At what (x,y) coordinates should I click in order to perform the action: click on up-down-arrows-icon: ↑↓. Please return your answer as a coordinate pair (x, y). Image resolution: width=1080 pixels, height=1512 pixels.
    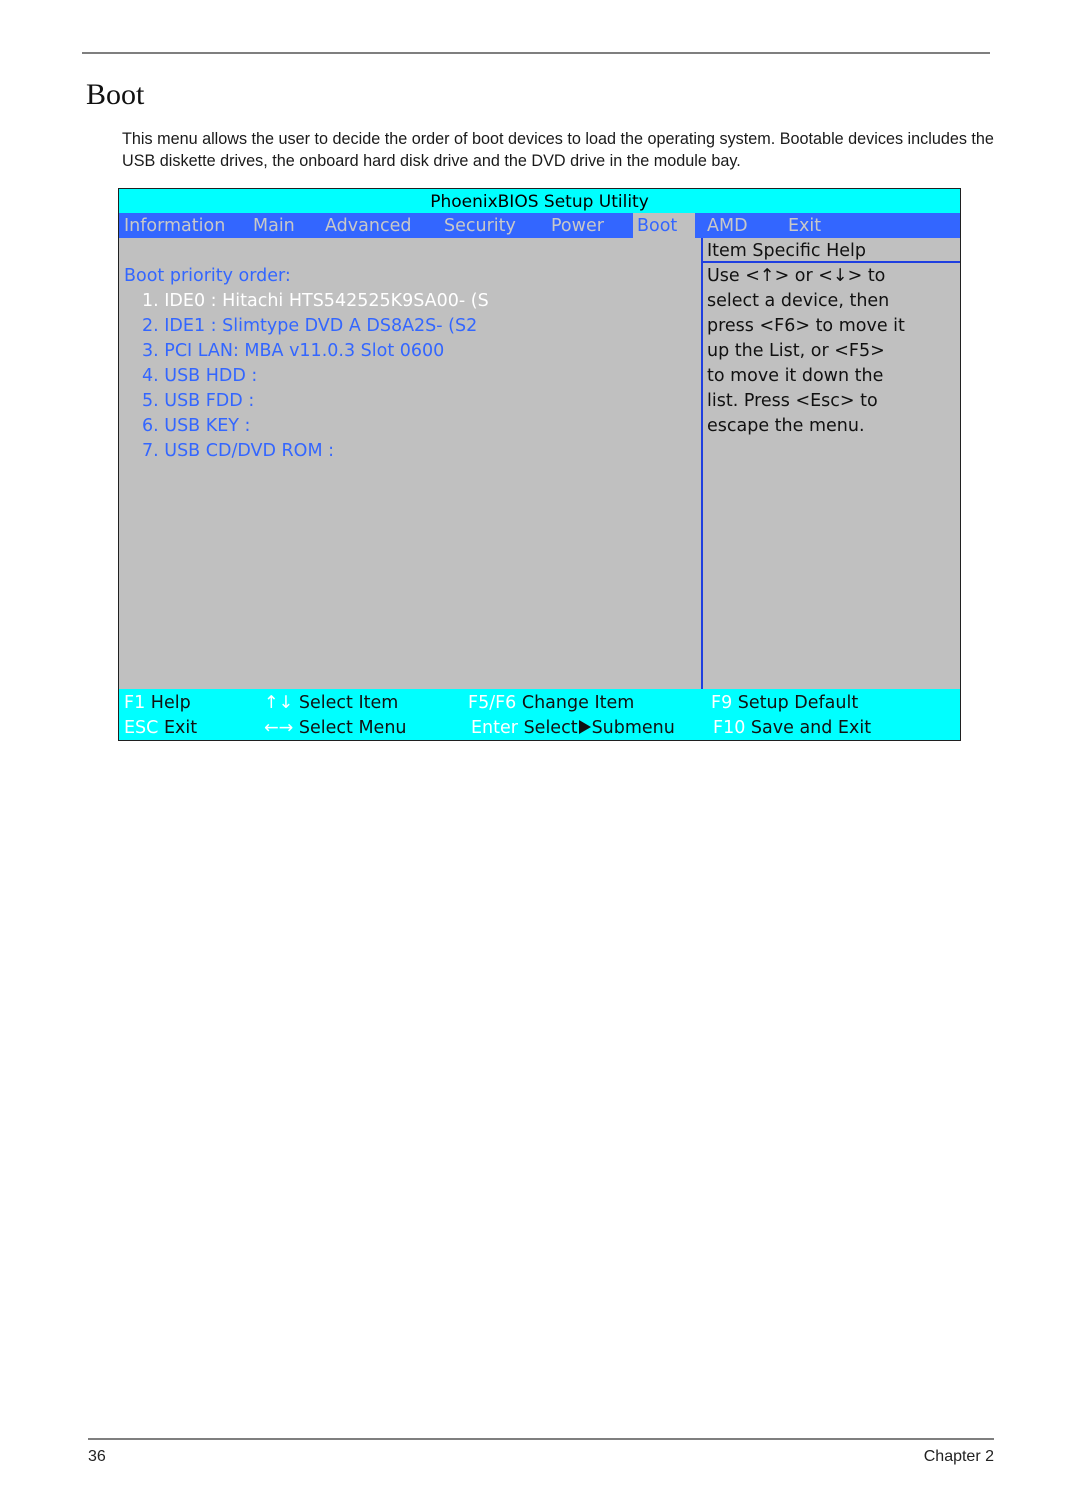
    Looking at the image, I should click on (279, 703).